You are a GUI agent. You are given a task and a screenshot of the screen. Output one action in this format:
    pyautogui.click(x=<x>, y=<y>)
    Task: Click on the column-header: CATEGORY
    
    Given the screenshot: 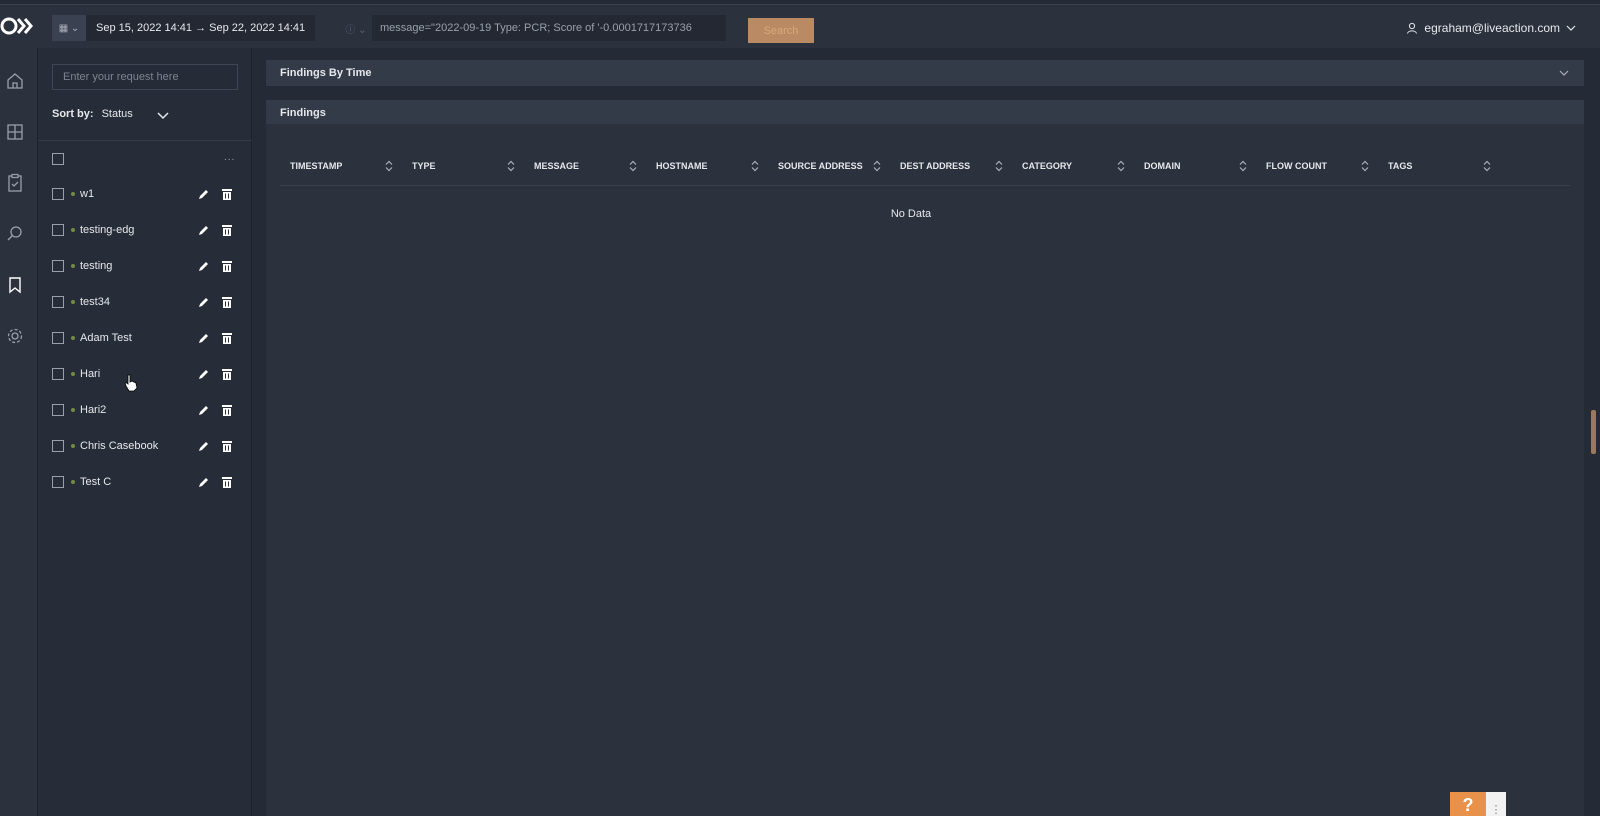 What is the action you would take?
    pyautogui.click(x=1047, y=166)
    